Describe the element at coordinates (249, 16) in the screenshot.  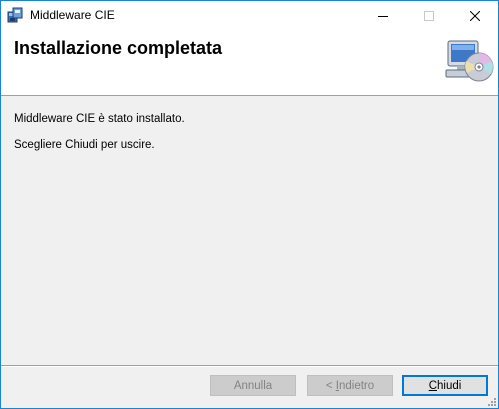
I see `title-bar: Middleware CIE` at that location.